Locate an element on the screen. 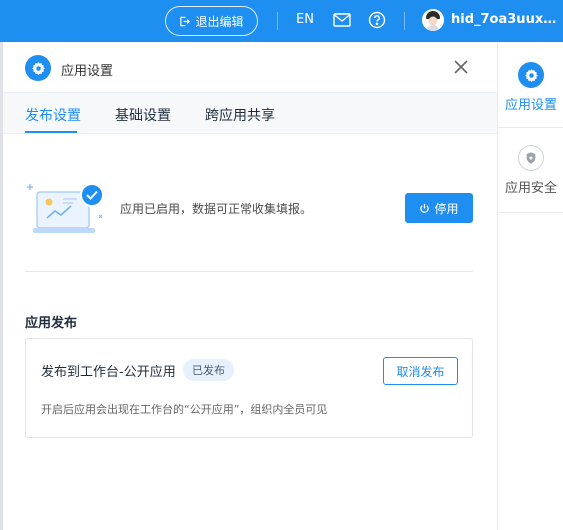 This screenshot has width=563, height=530. panel-title: 应用设置 is located at coordinates (87, 71).